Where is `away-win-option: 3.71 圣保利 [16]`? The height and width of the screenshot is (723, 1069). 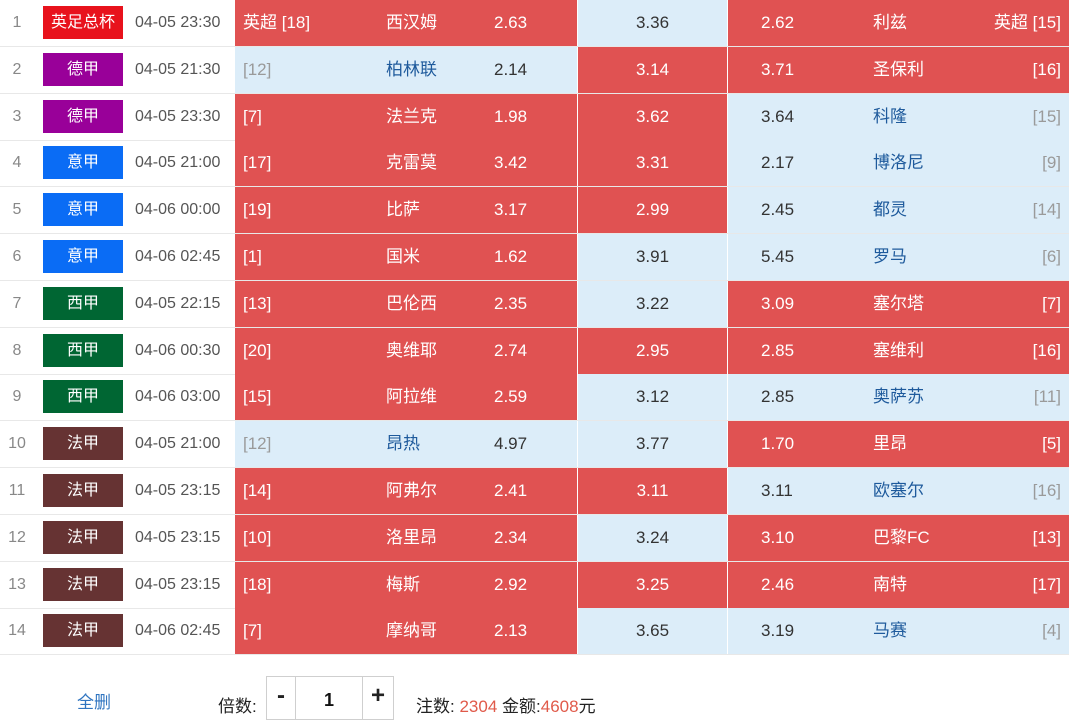 away-win-option: 3.71 圣保利 [16] is located at coordinates (898, 69).